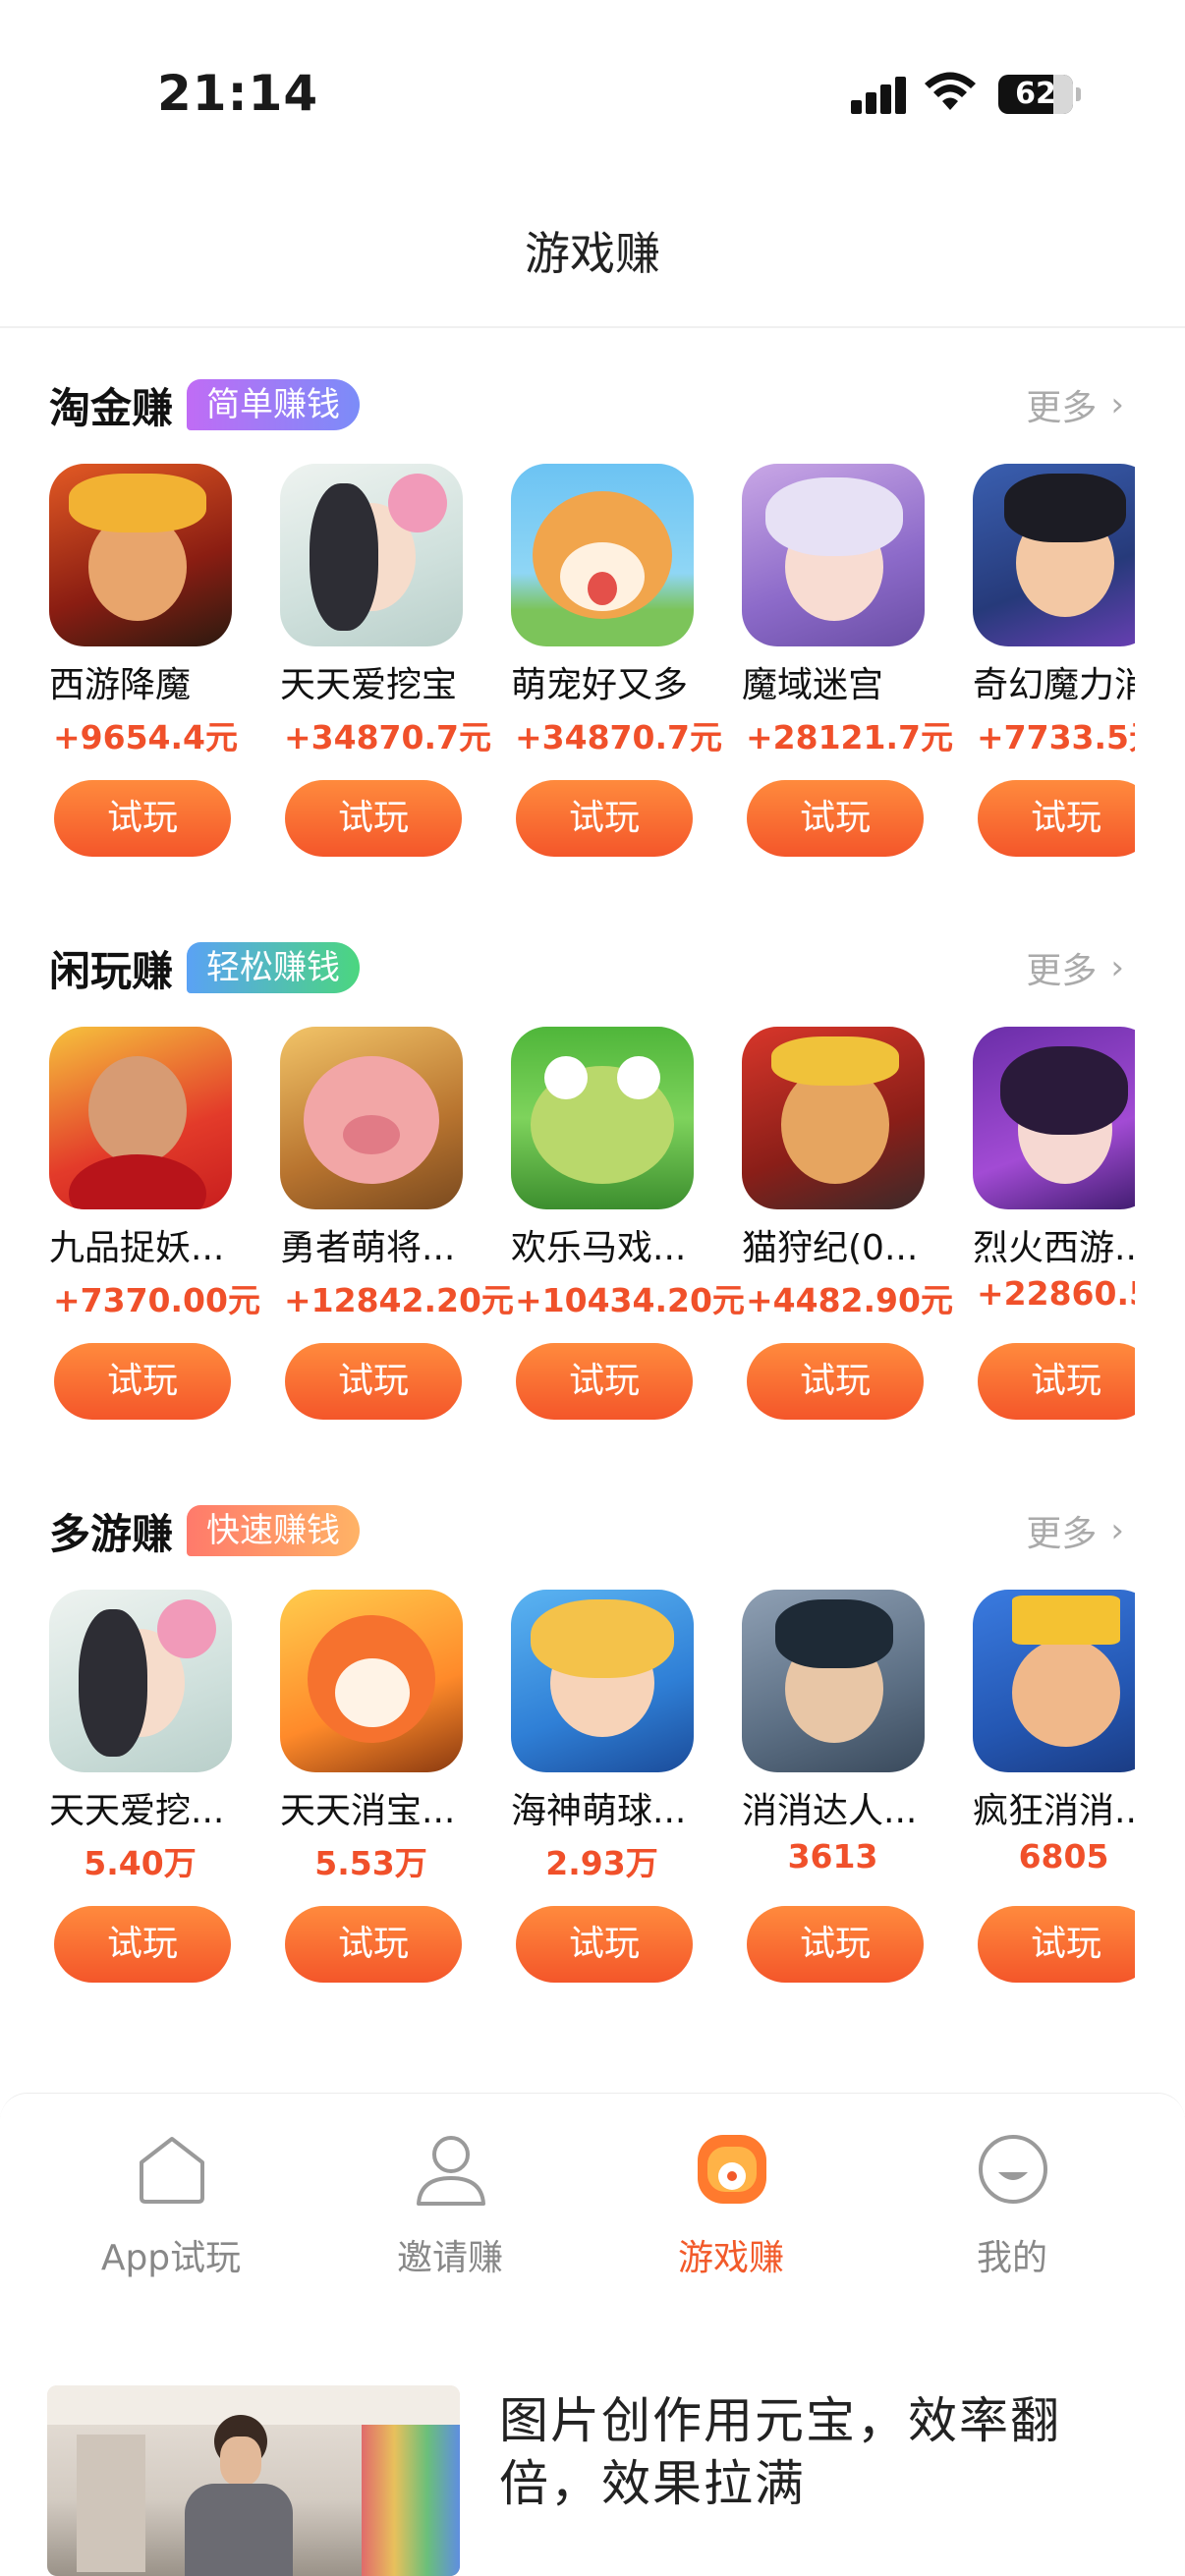 The height and width of the screenshot is (2576, 1185). I want to click on game-icon-xiyou, so click(140, 555).